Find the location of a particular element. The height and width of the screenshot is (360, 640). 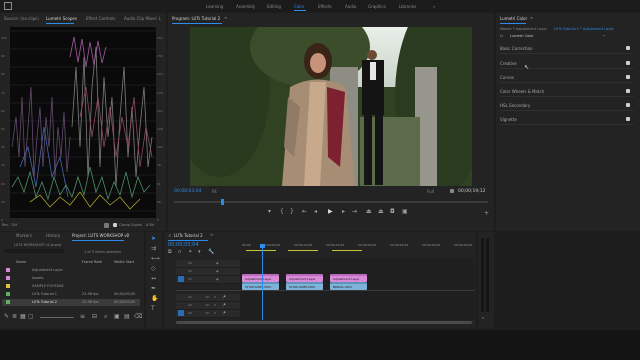

workspace-graphics: Graphics is located at coordinates (377, 6).